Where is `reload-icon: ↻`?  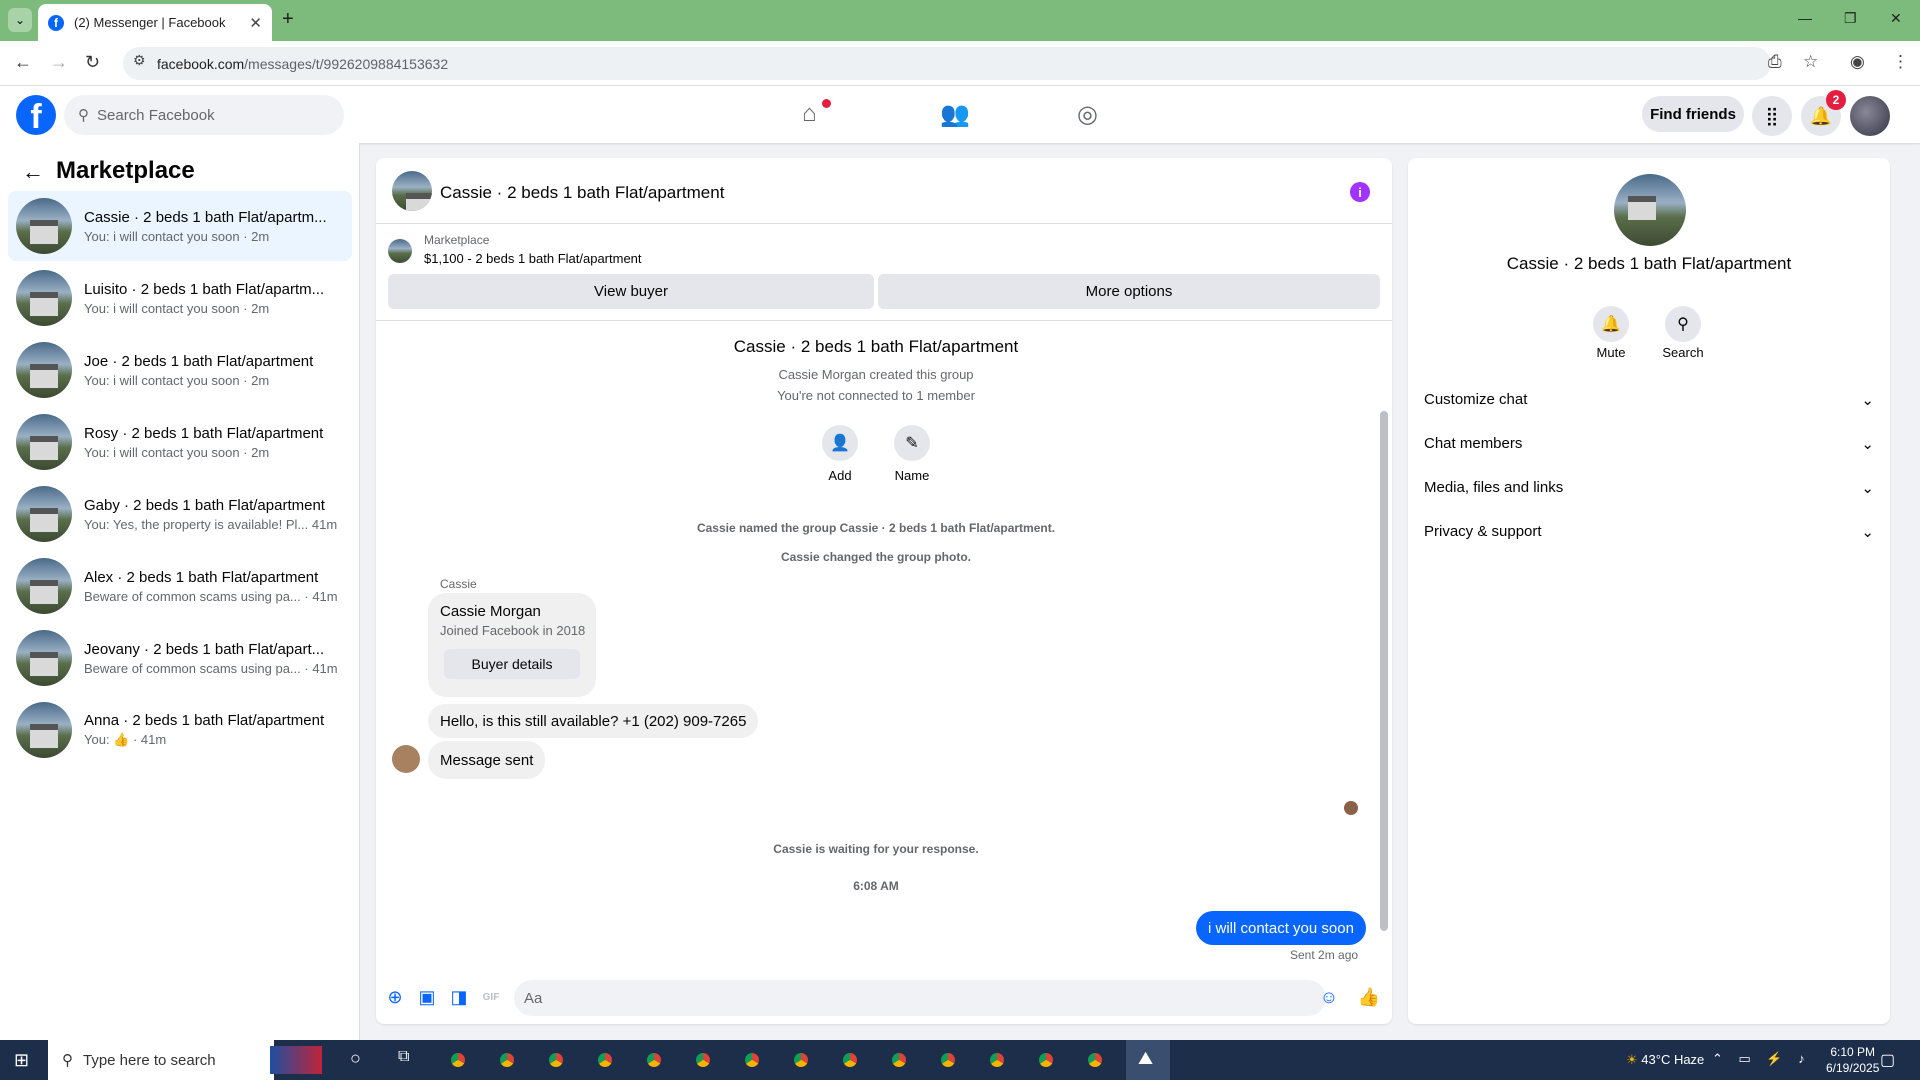
reload-icon: ↻ is located at coordinates (92, 62).